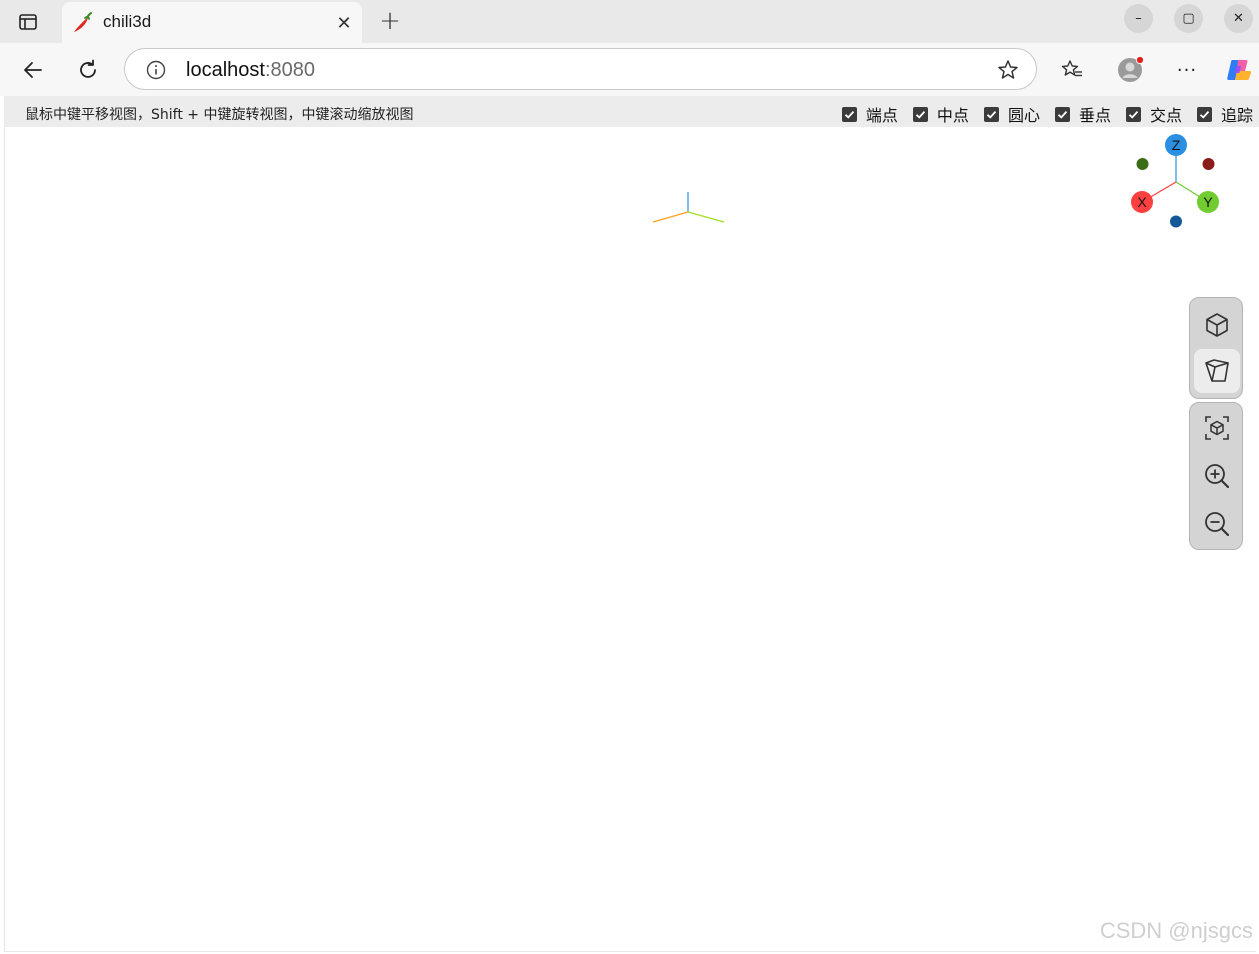  I want to click on snap-options: 端点 中点 圆心 垂点 交点 追踪, so click(1047, 114).